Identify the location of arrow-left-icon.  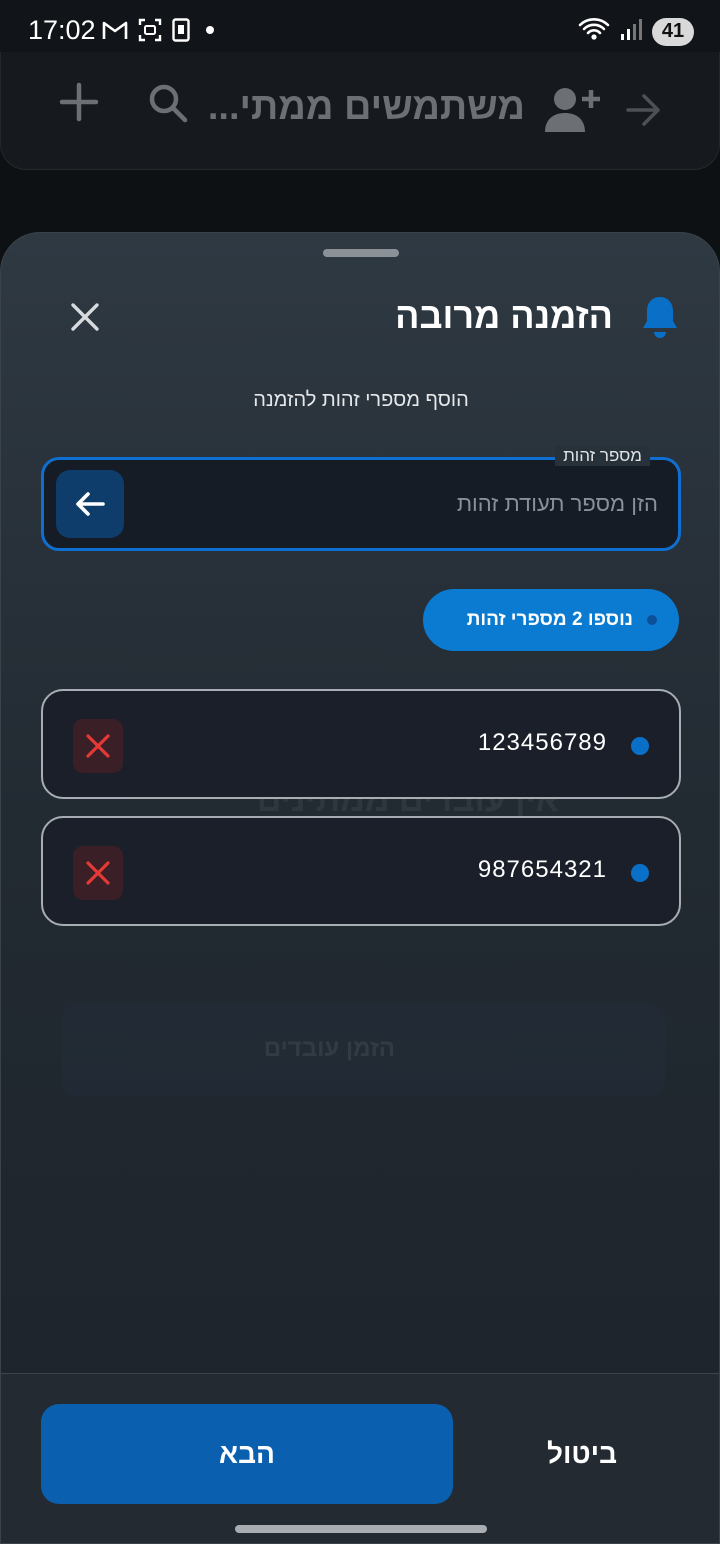
(90, 504).